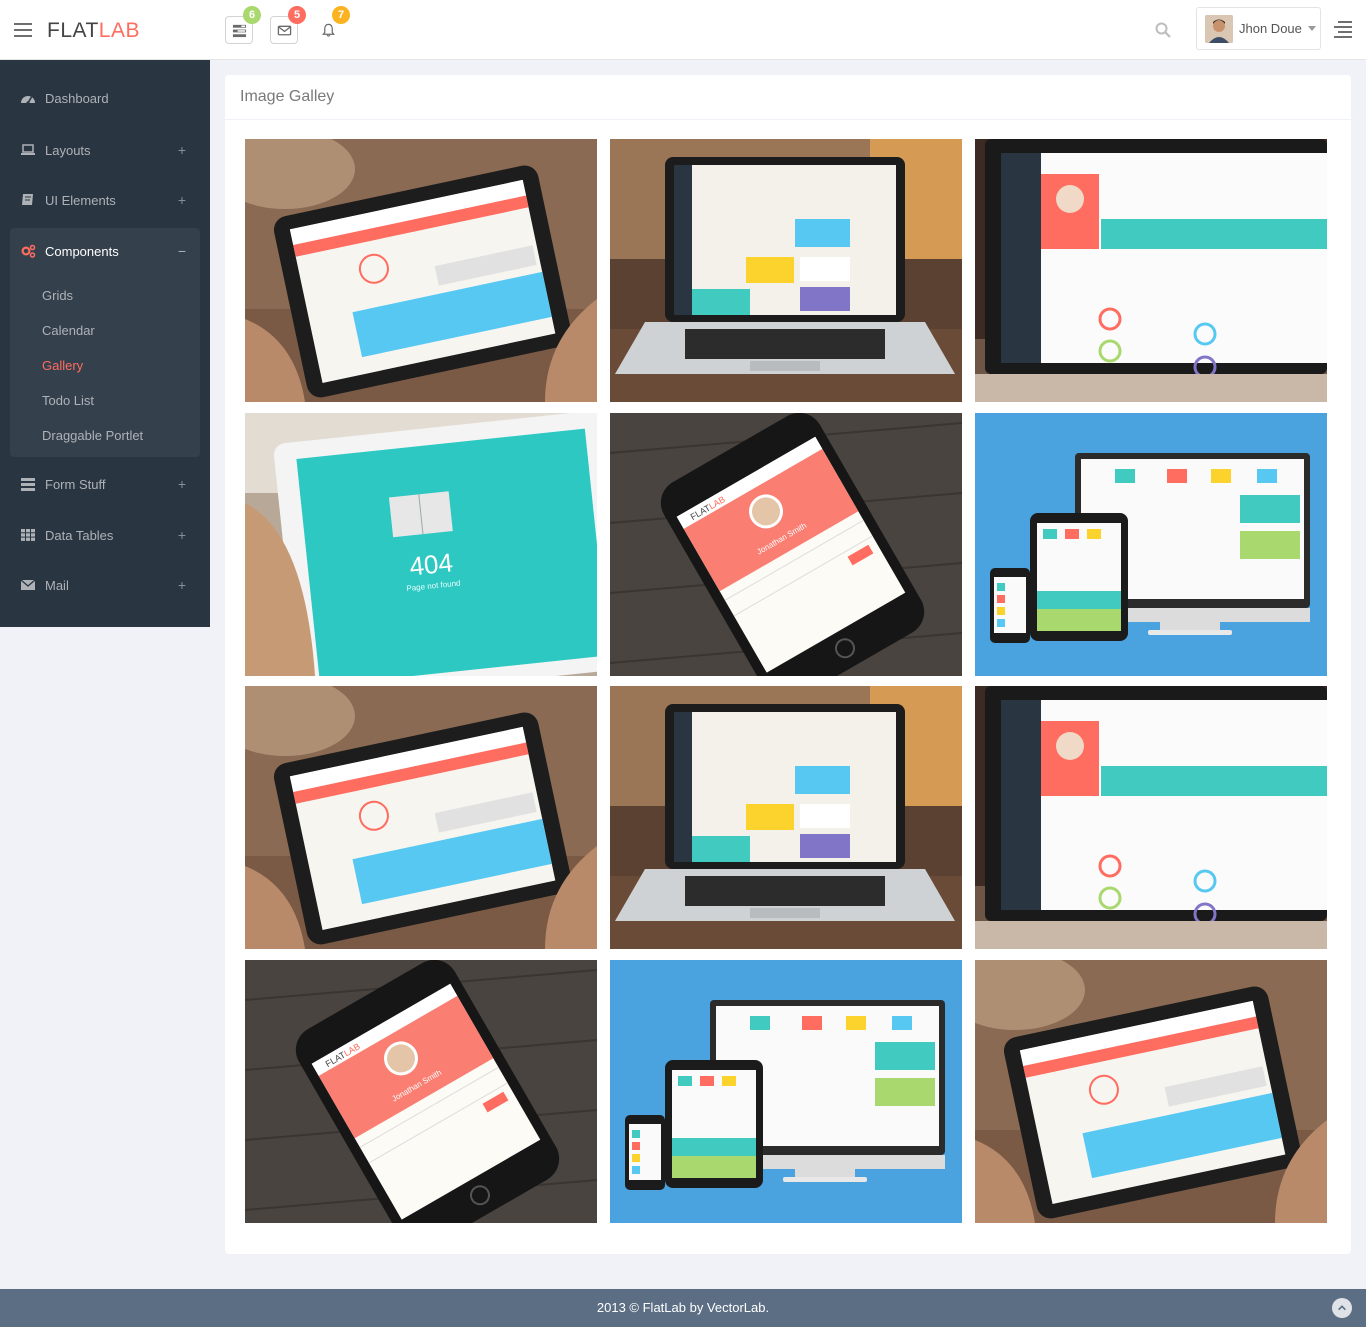  I want to click on sidebar-subitem-grids: Grids, so click(57, 295).